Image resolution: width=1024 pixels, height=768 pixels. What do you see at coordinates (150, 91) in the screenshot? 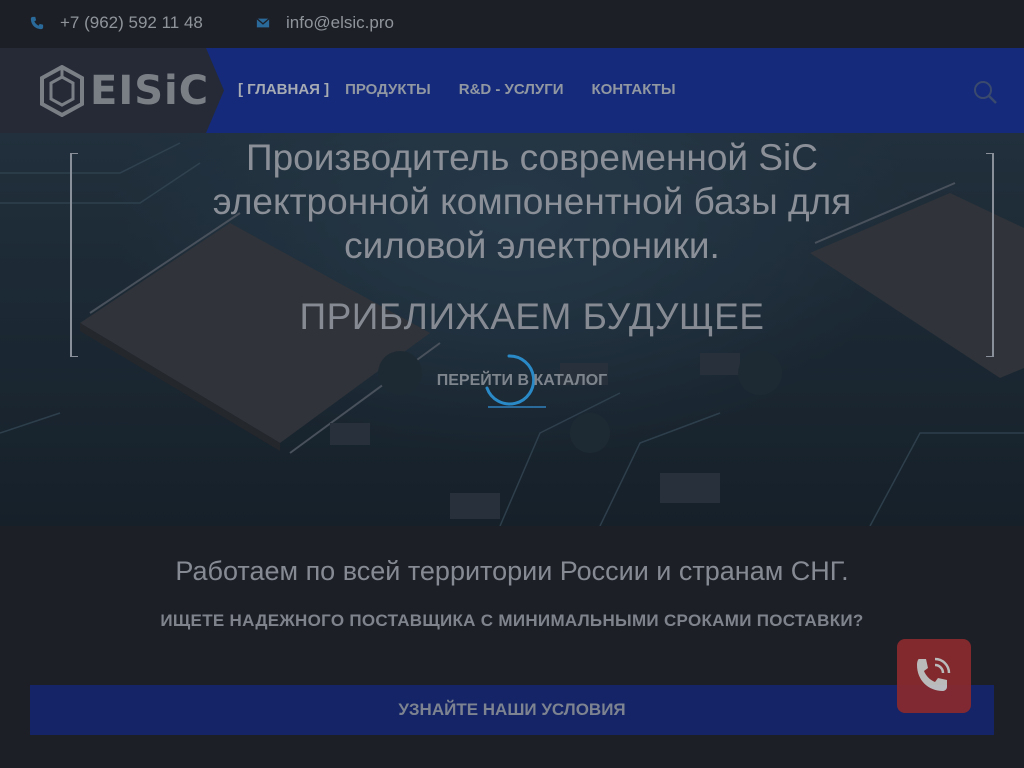
I see `logo-text: EISiC` at bounding box center [150, 91].